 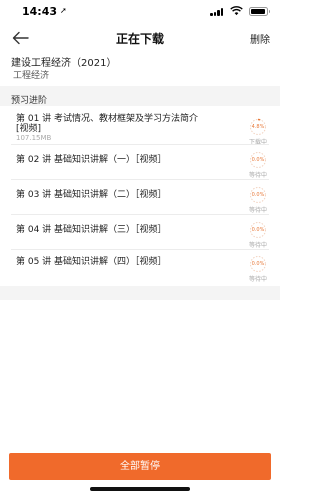 I want to click on lesson-title: 第 01 讲 考试情况、教材框架及学习方法简介, so click(x=107, y=119).